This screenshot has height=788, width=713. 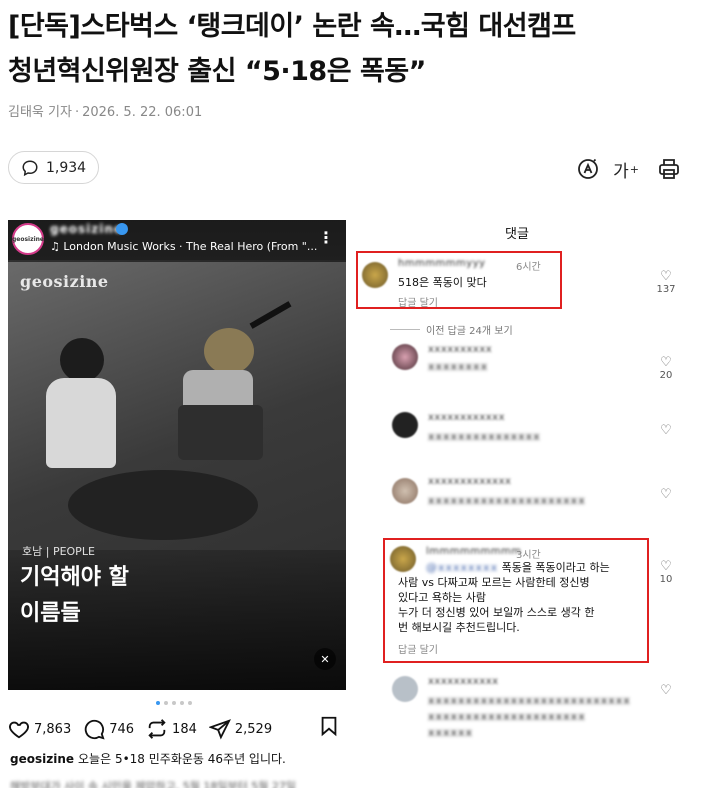 I want to click on view-previous-label: 이전 답글 24개 보기, so click(x=469, y=331).